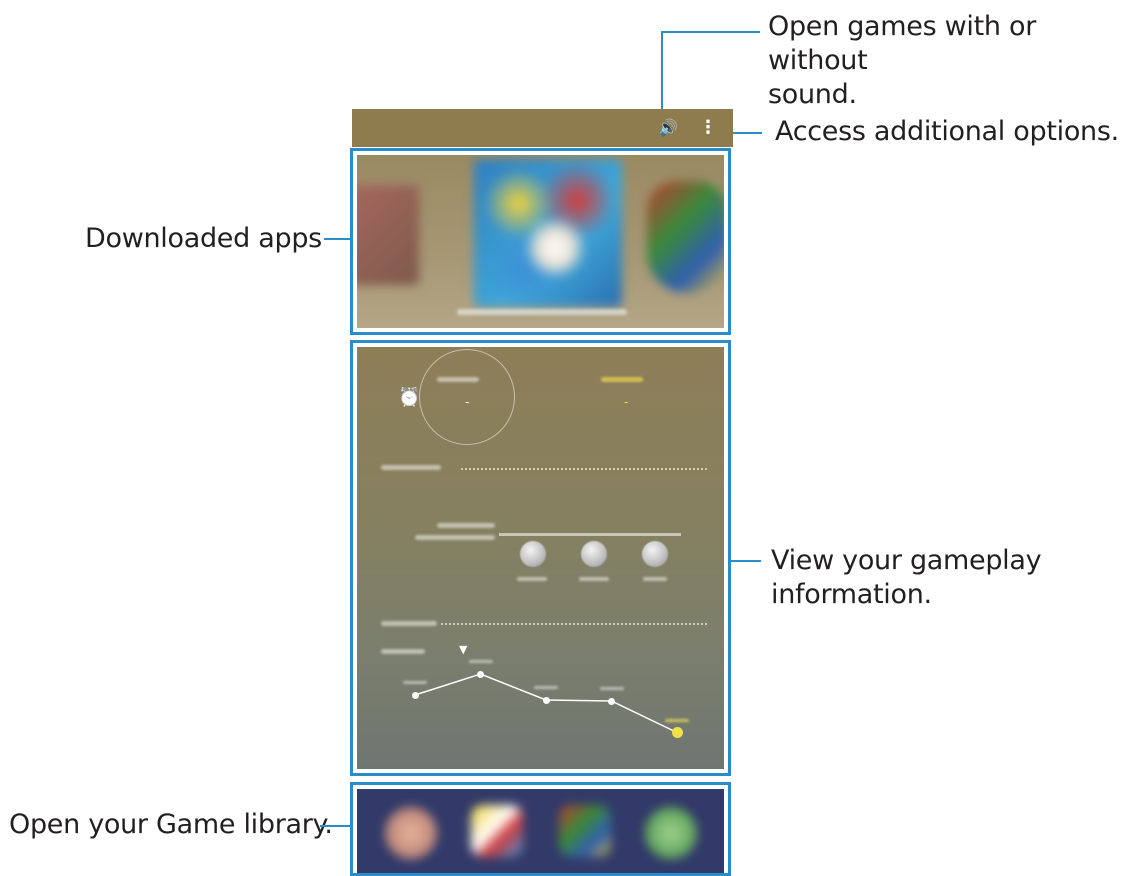  Describe the element at coordinates (662, 75) in the screenshot. I see `leader-sound-vertical` at that location.